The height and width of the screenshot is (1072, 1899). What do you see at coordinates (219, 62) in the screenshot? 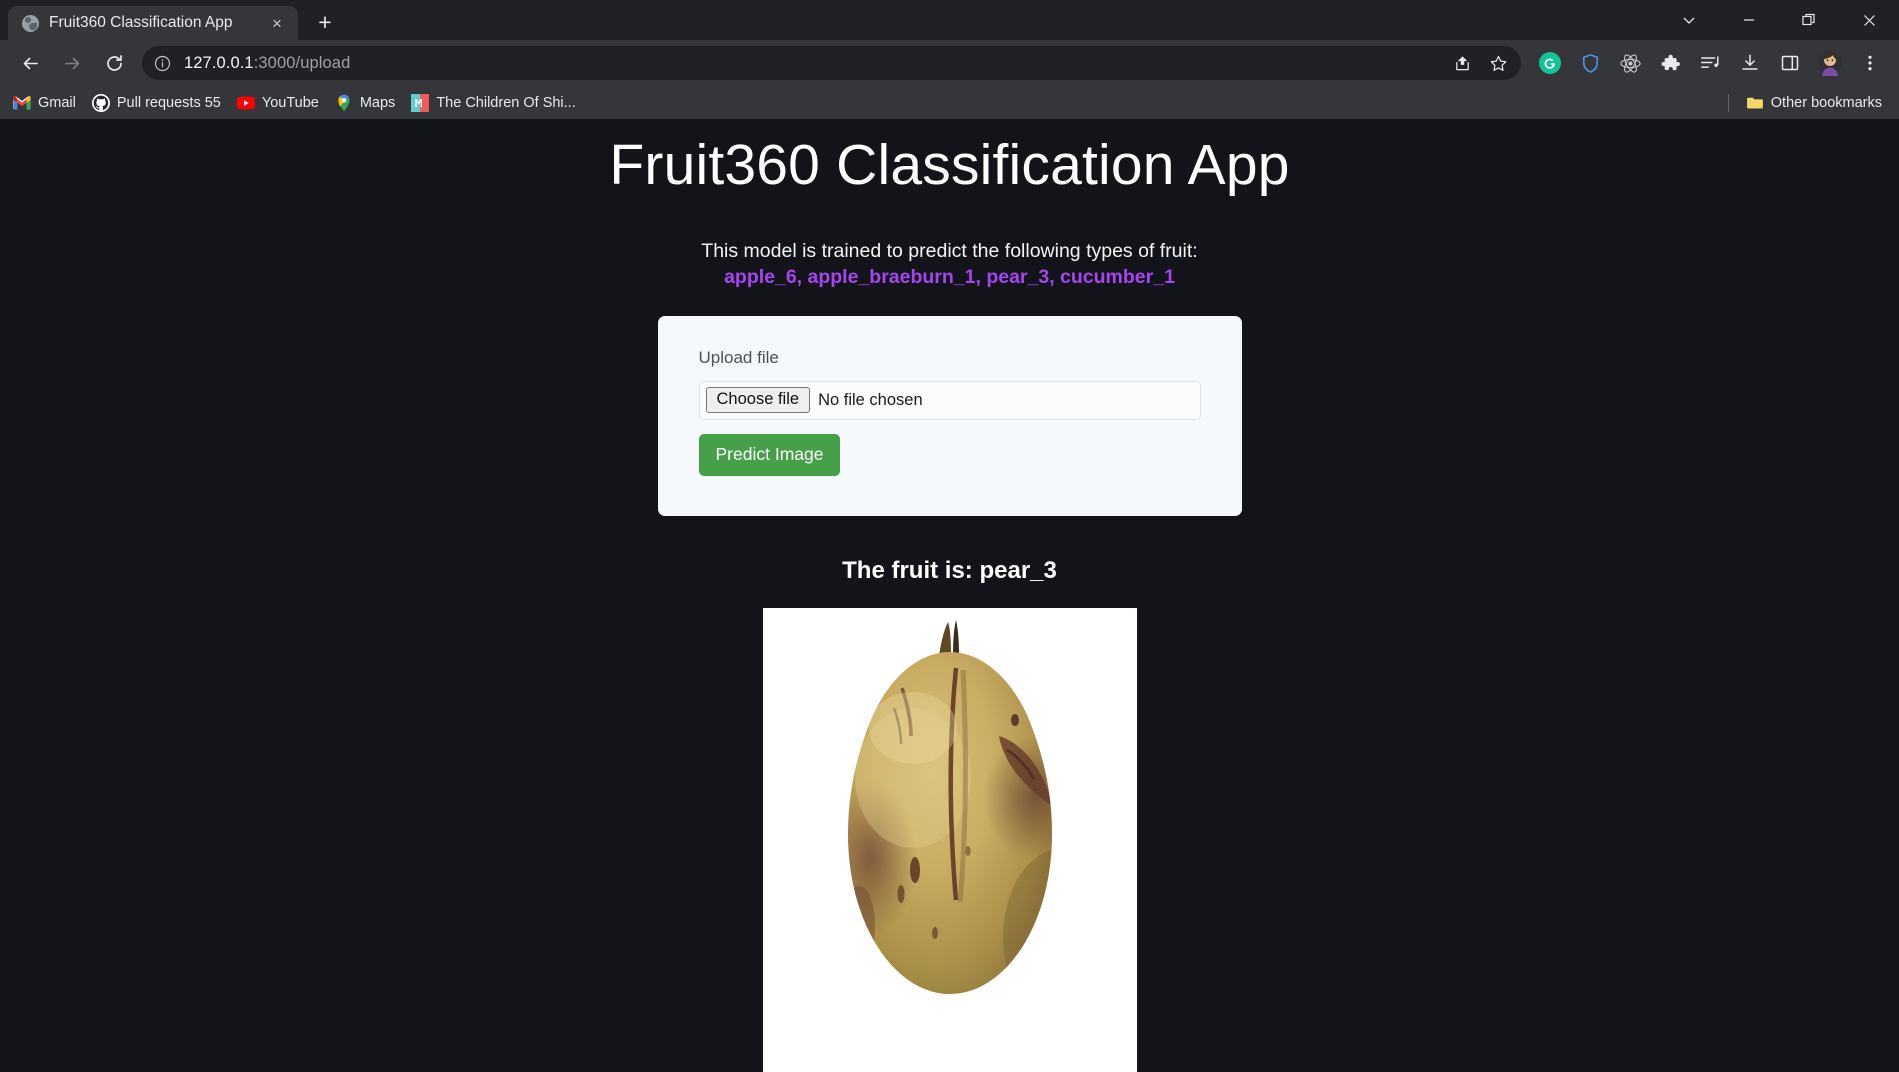
I see `url-host: 127.0.0.1` at bounding box center [219, 62].